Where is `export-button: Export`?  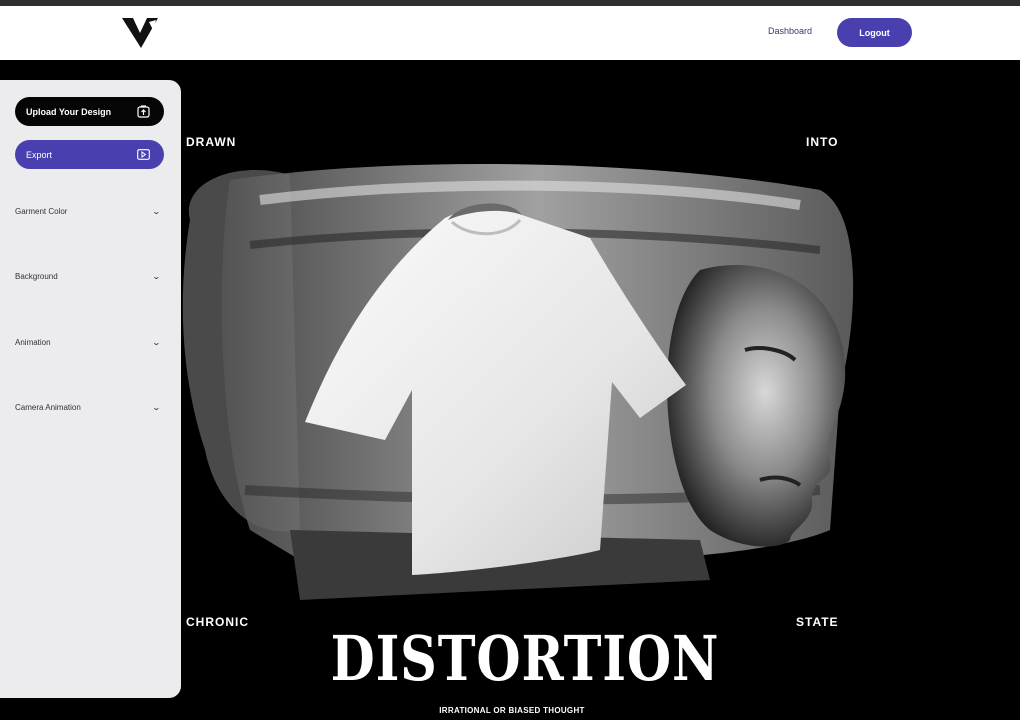 export-button: Export is located at coordinates (89, 154).